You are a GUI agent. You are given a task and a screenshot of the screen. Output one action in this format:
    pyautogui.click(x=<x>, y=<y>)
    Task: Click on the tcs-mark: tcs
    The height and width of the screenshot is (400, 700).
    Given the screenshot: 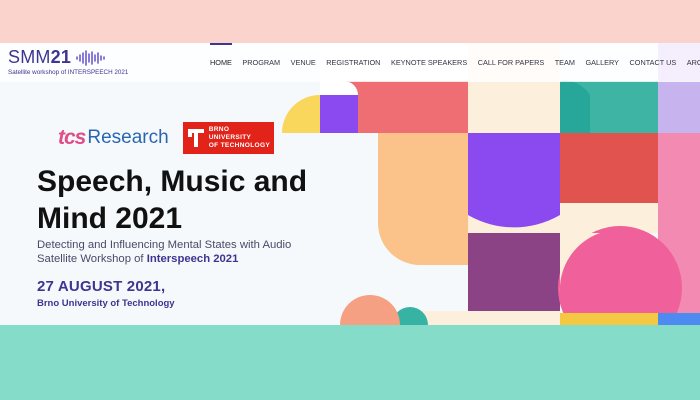 What is the action you would take?
    pyautogui.click(x=72, y=137)
    